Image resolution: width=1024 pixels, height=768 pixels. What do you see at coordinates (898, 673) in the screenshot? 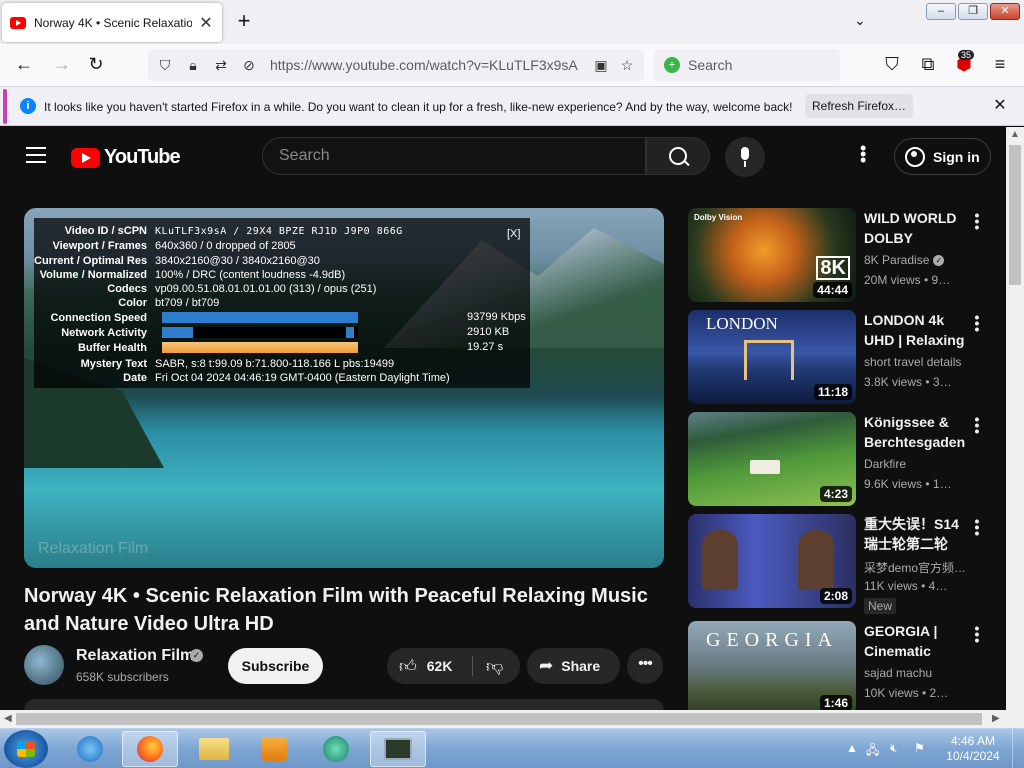
I see `recommended-channel: sajad machu` at bounding box center [898, 673].